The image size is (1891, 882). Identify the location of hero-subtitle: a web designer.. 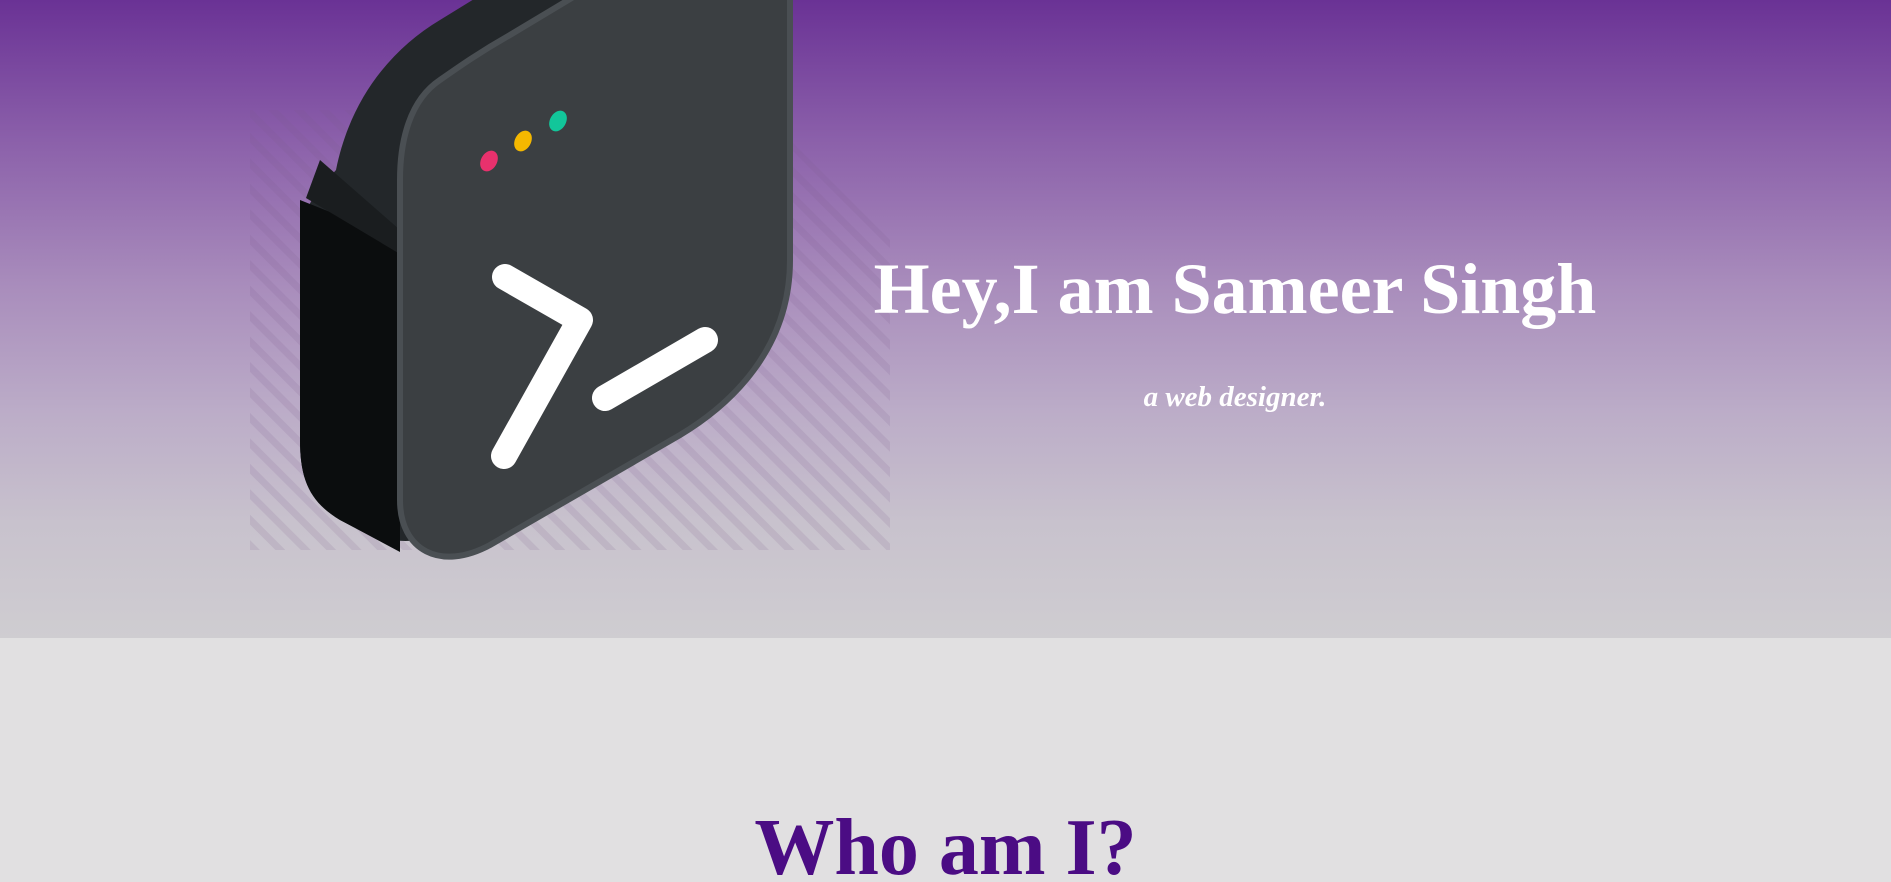
(1235, 397).